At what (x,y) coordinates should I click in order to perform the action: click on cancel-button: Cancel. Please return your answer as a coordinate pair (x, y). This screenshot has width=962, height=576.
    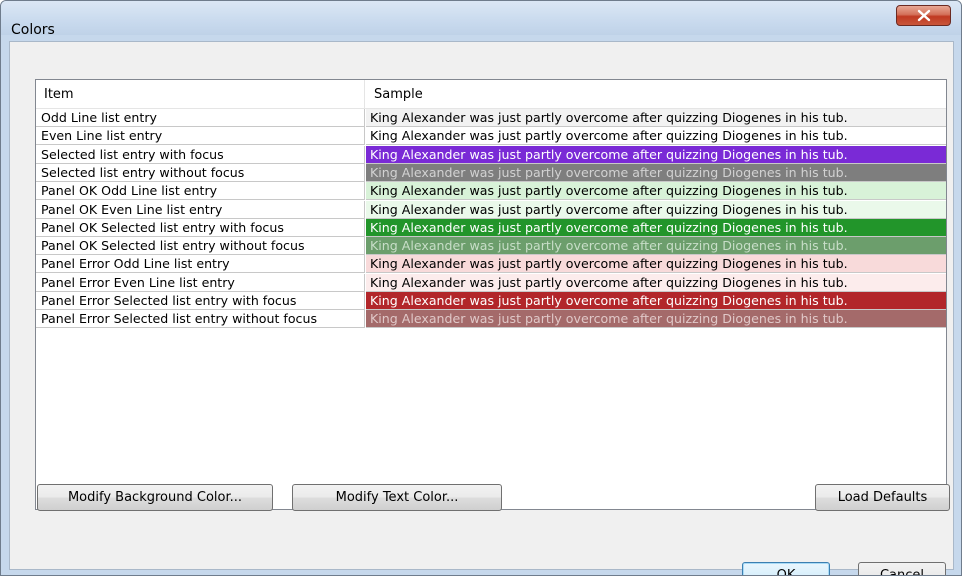
    Looking at the image, I should click on (902, 568).